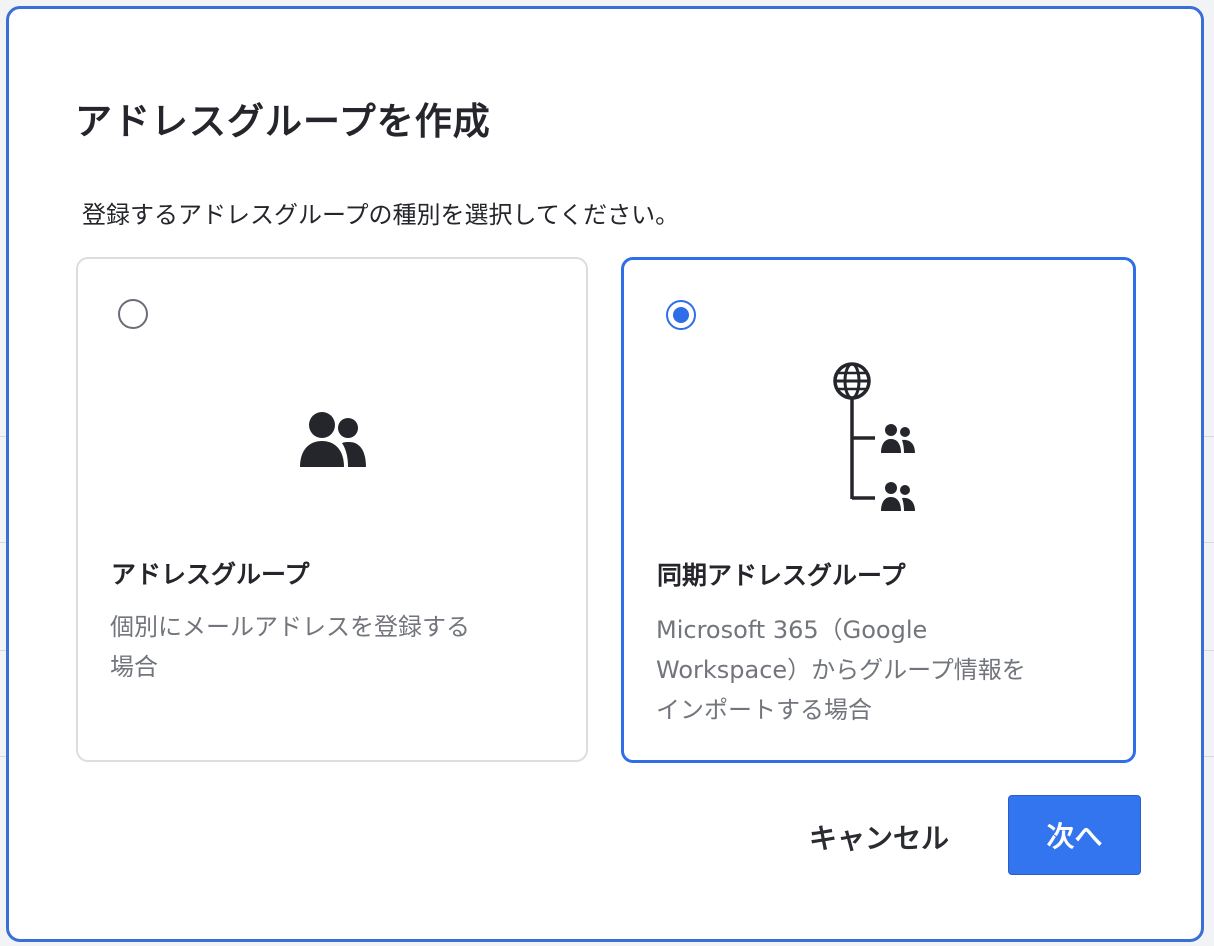 This screenshot has height=946, width=1214. I want to click on next-button: 次へ, so click(1074, 835).